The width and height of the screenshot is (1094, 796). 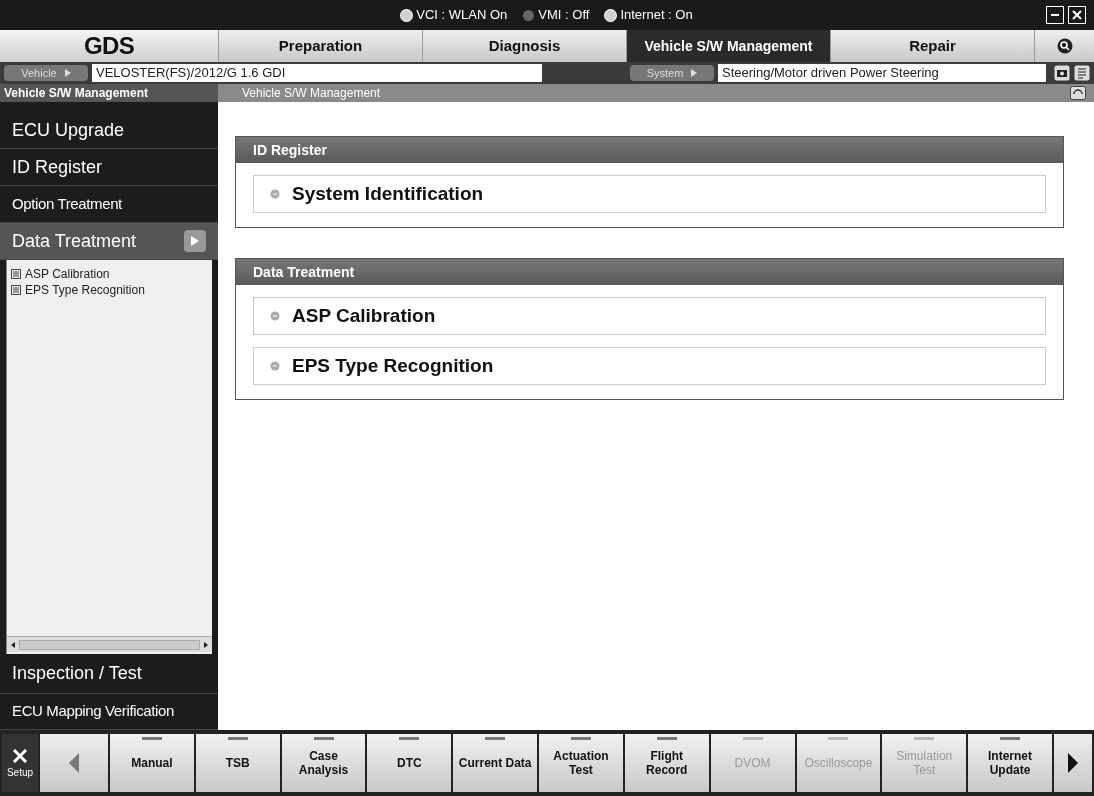 I want to click on minimize-button, so click(x=1055, y=15).